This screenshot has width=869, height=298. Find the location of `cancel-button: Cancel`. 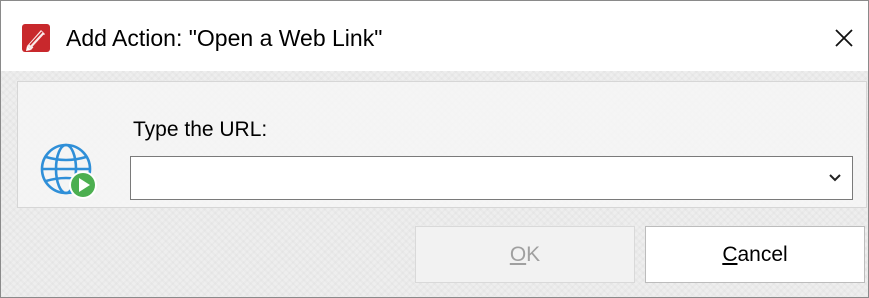

cancel-button: Cancel is located at coordinates (755, 254).